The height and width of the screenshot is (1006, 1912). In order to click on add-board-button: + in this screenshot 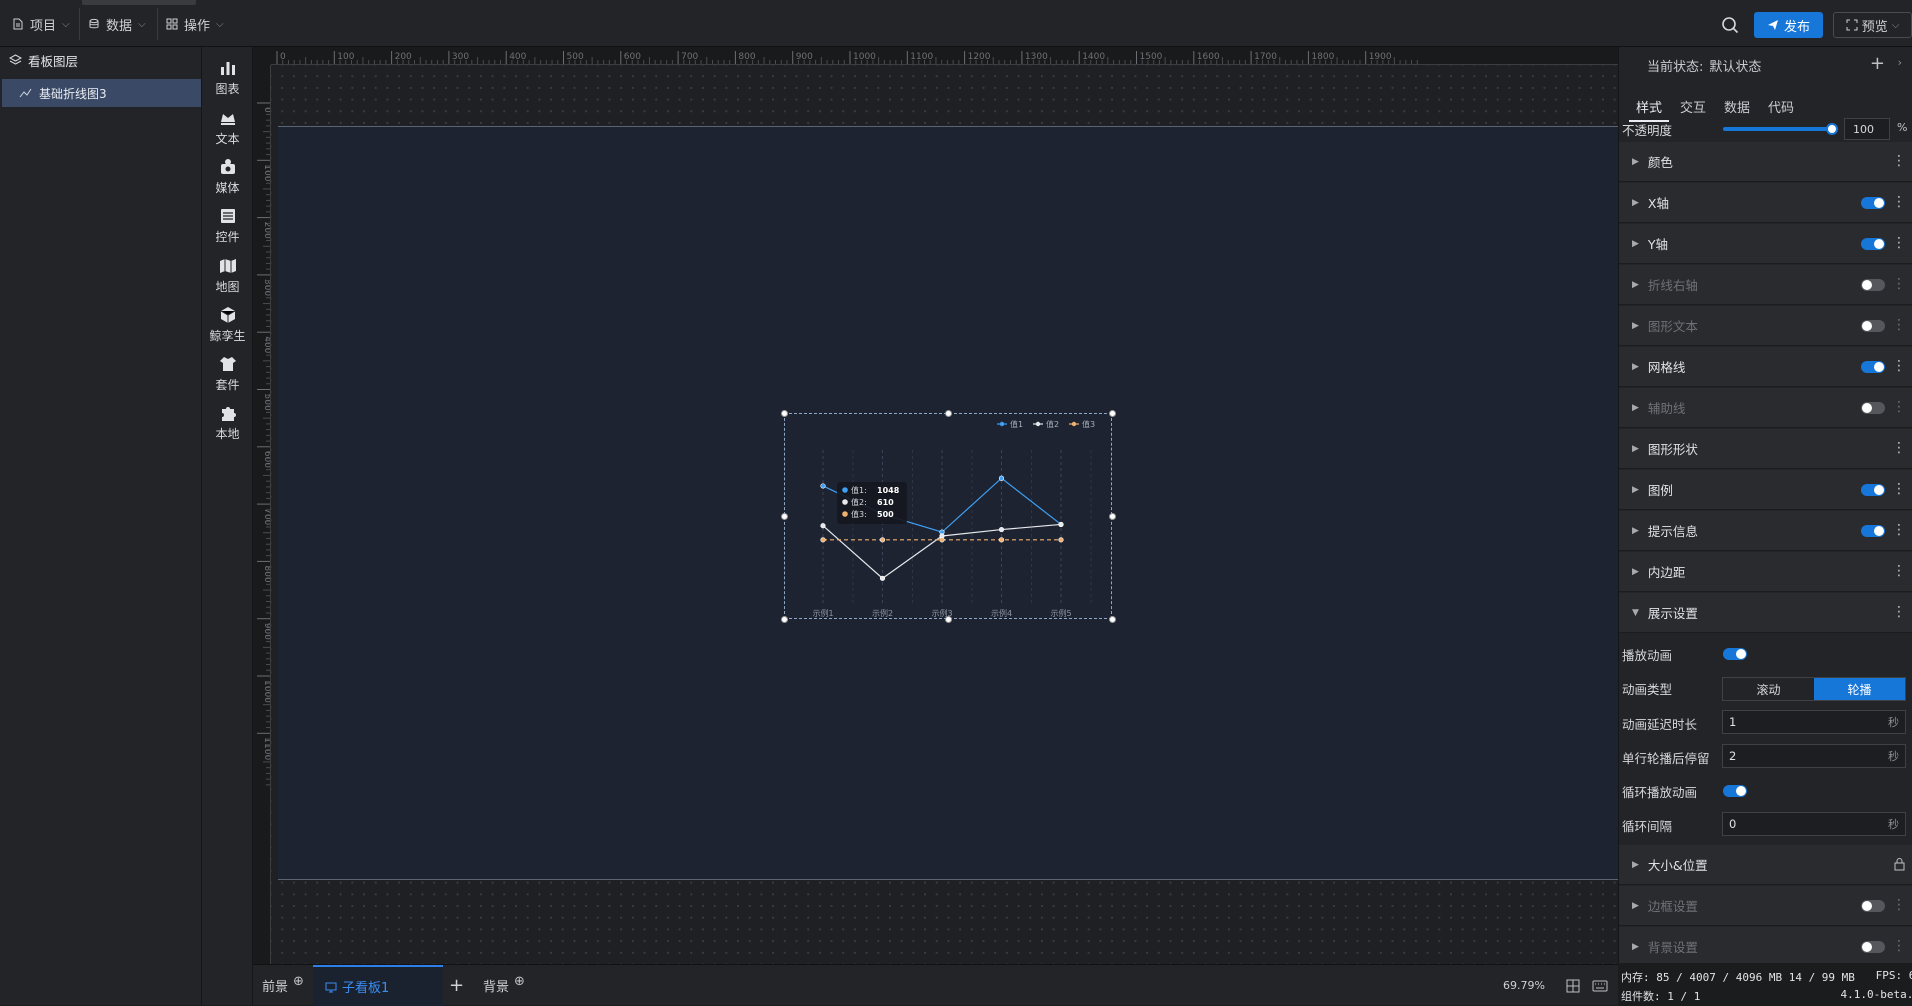, I will do `click(456, 985)`.